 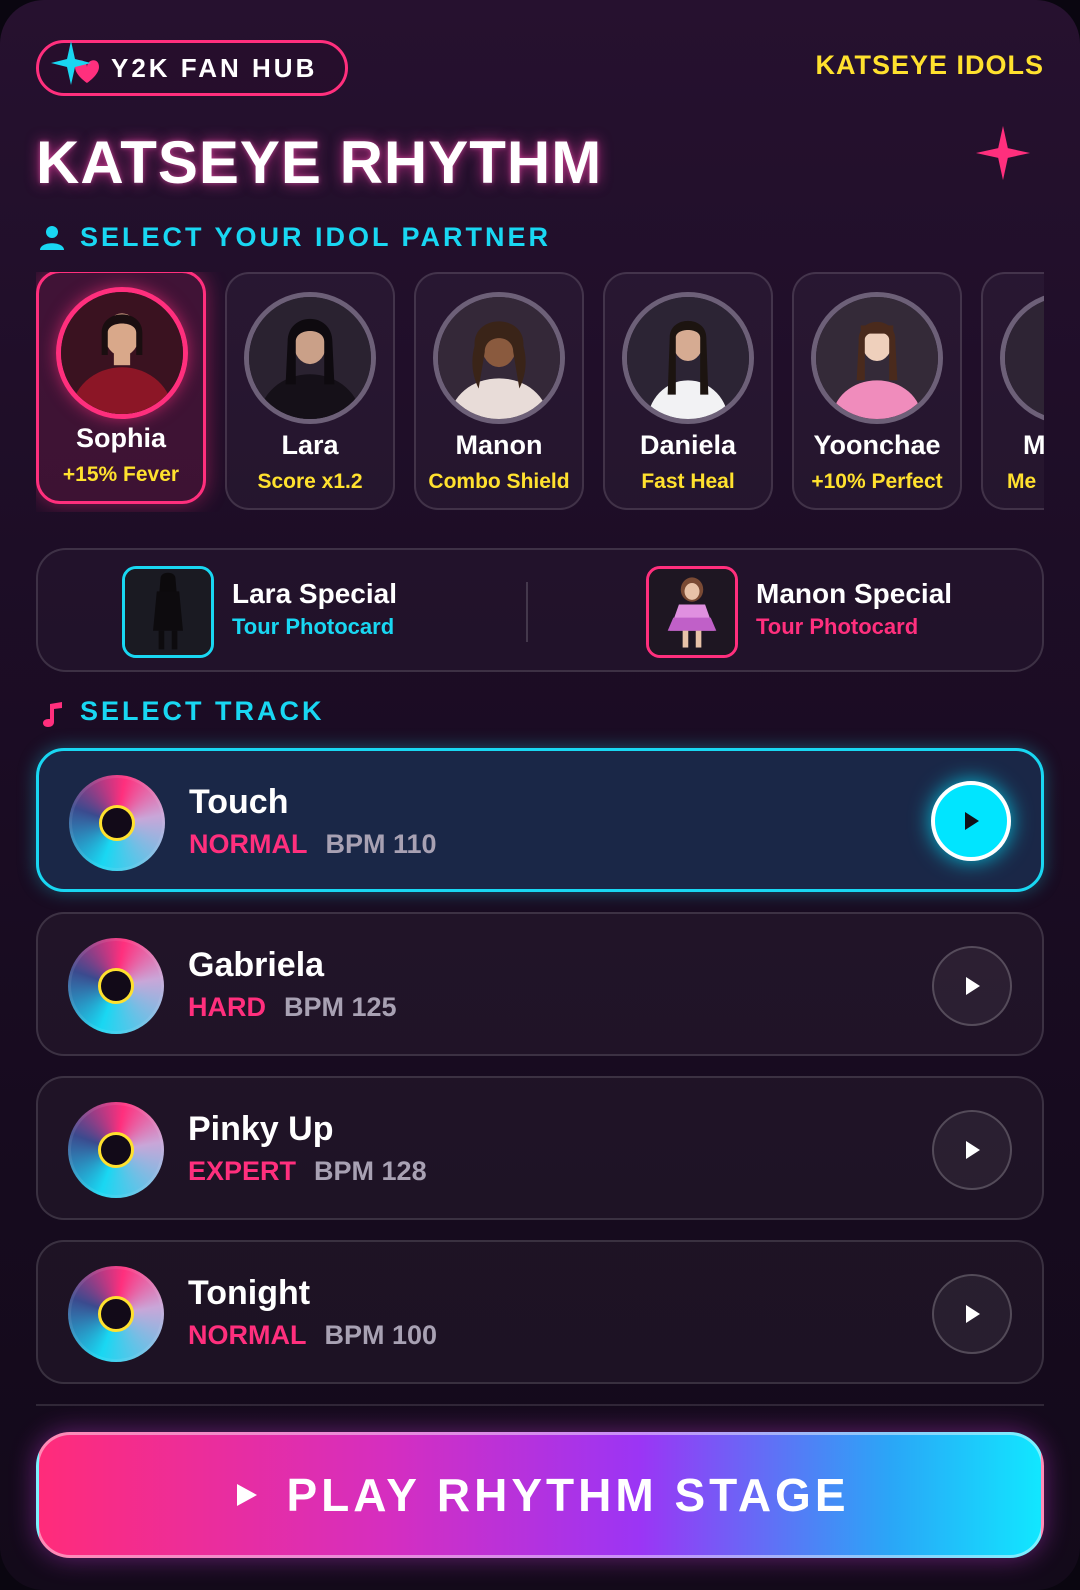 I want to click on idol-perk: +10% Perfect, so click(x=877, y=481).